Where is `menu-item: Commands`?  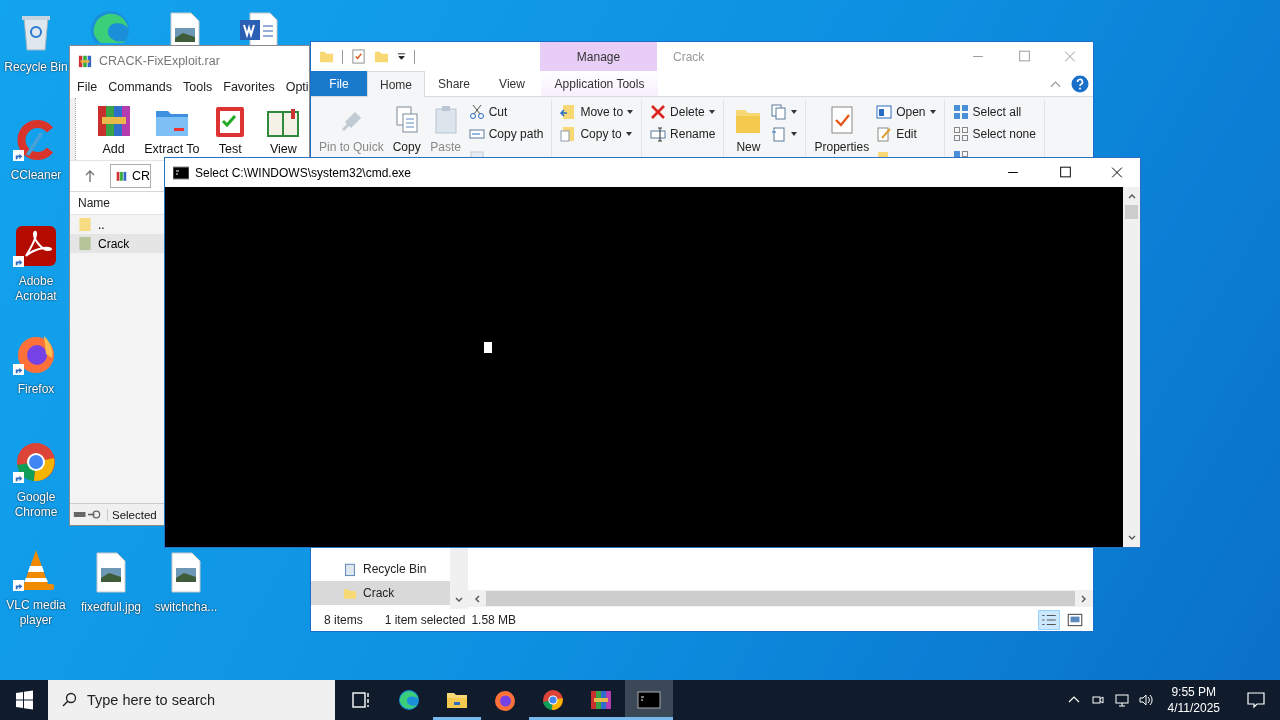 menu-item: Commands is located at coordinates (140, 87).